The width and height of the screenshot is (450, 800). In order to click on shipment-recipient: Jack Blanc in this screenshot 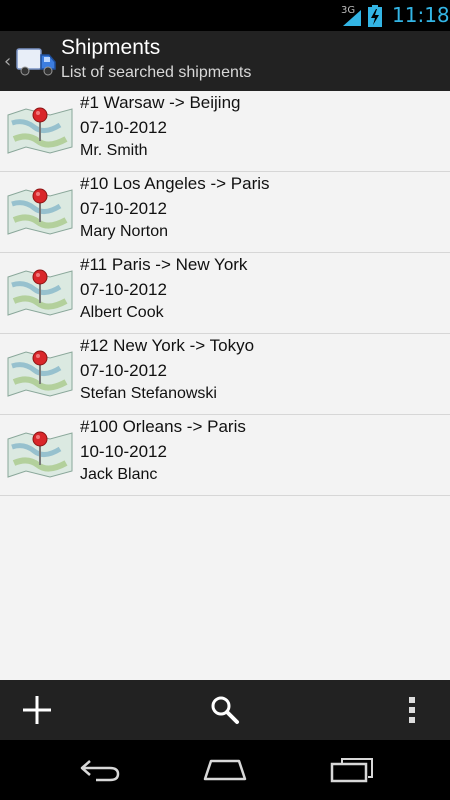, I will do `click(119, 474)`.